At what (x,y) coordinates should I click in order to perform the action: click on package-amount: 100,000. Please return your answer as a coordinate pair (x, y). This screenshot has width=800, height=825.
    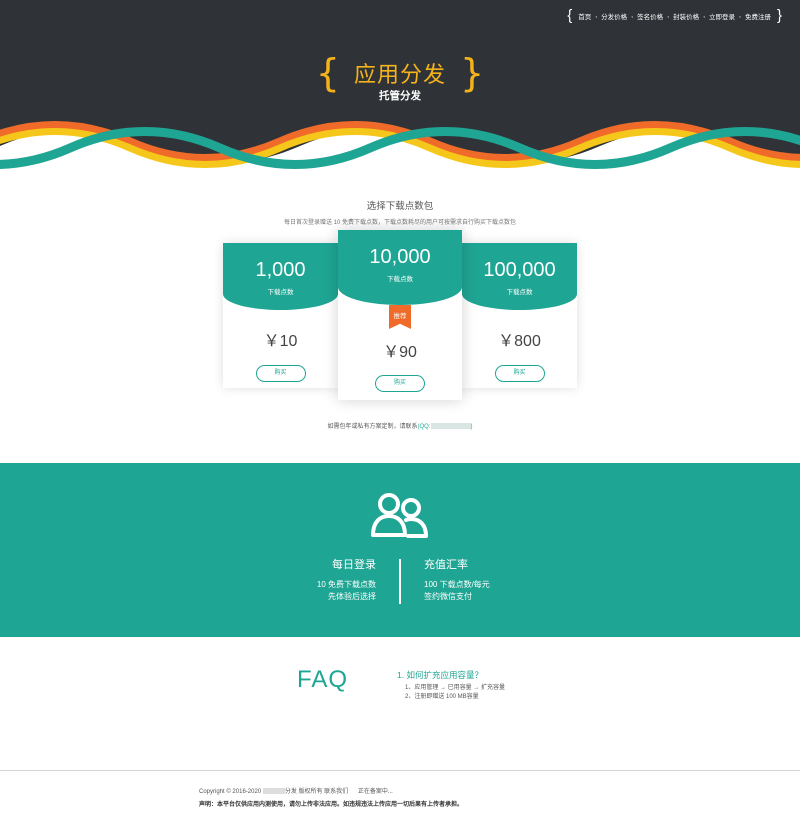
    Looking at the image, I should click on (519, 270).